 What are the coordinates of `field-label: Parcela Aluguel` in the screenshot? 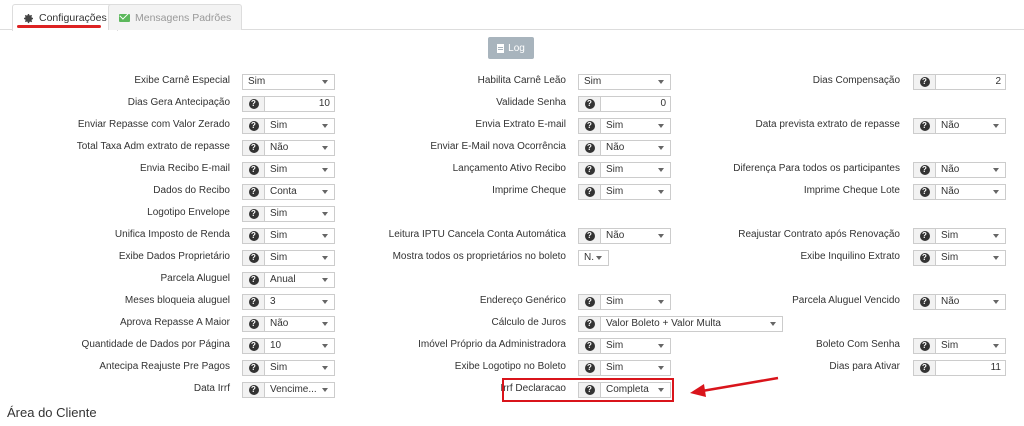 It's located at (195, 278).